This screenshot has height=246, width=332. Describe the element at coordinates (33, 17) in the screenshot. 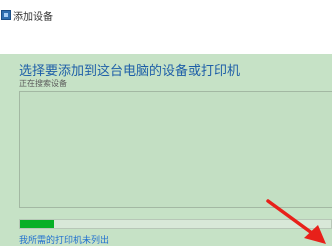

I see `window-title: 添加设备` at that location.